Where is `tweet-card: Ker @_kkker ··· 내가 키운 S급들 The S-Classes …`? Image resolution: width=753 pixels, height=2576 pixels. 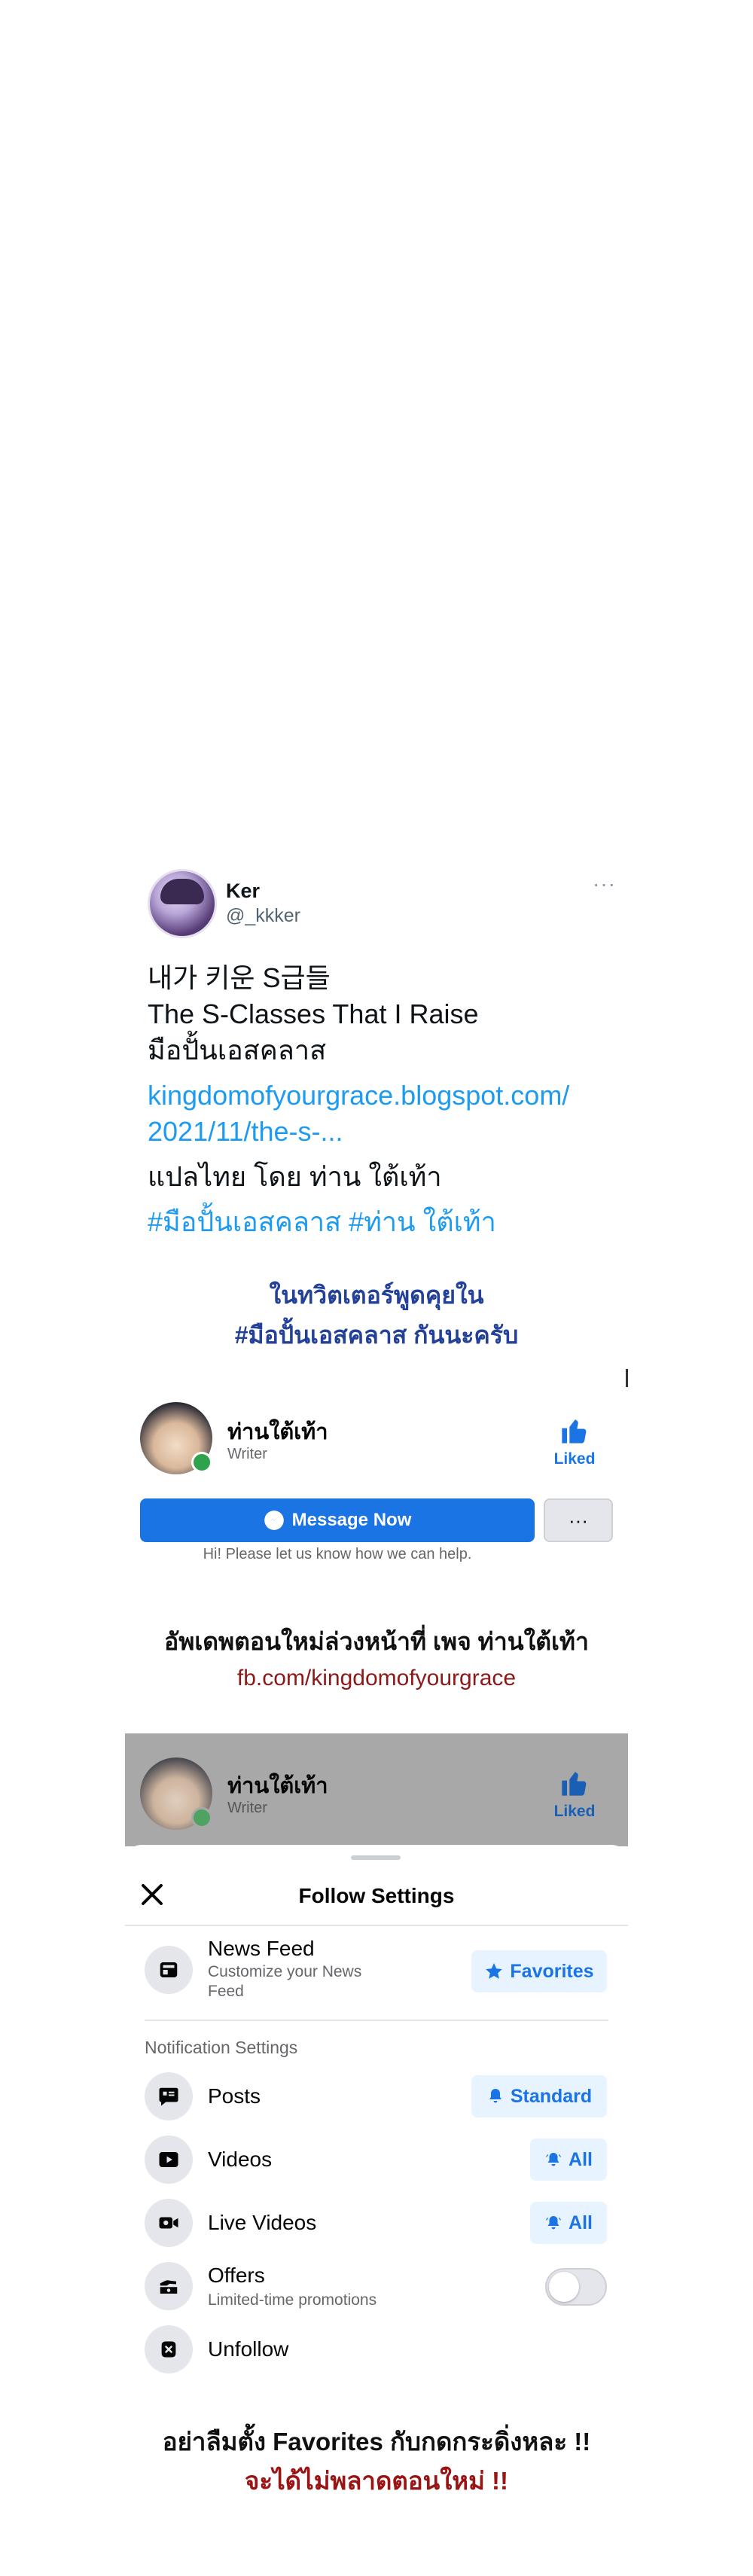
tweet-card: Ker @_kkker ··· 내가 키운 S급들 The S-Classes … is located at coordinates (389, 1103).